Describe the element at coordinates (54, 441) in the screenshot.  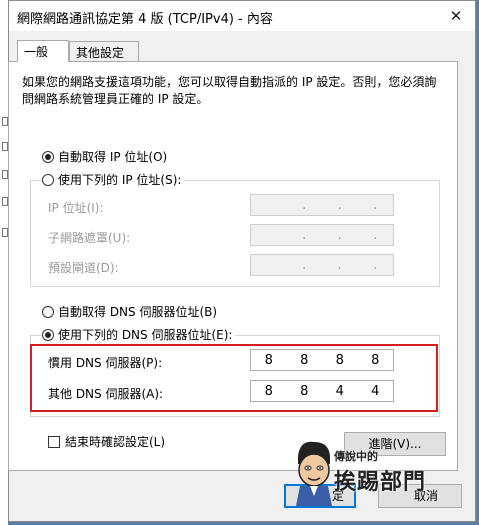
I see `checkbox-icon` at that location.